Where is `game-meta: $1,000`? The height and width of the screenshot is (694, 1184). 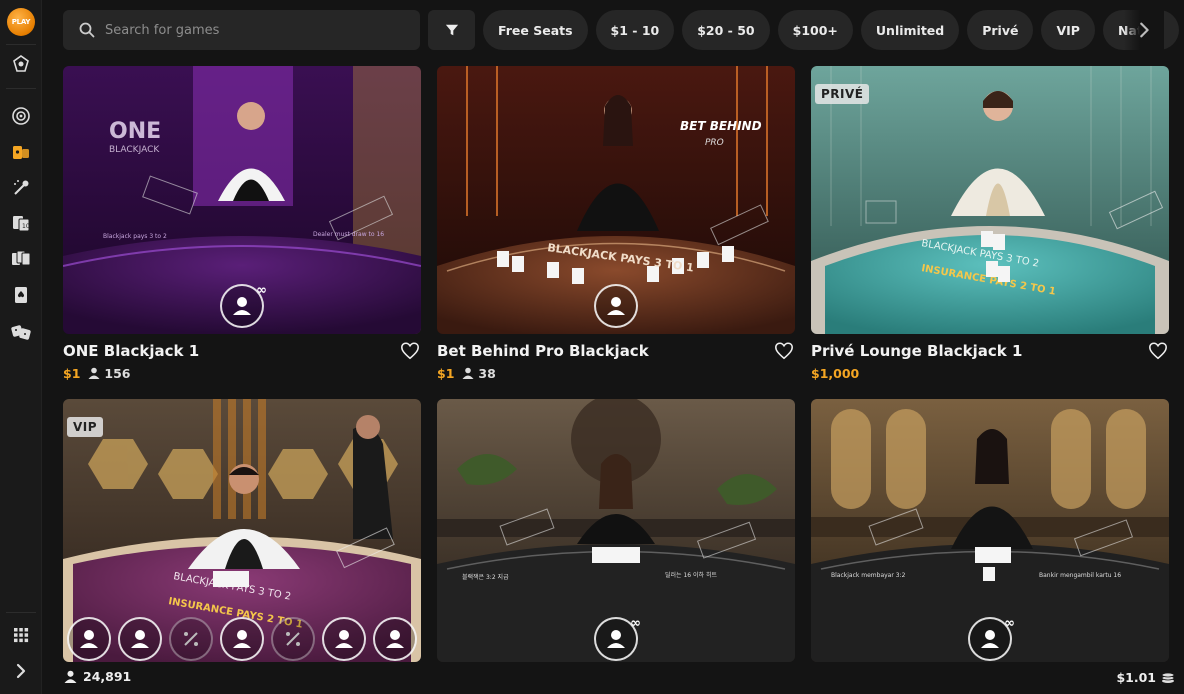 game-meta: $1,000 is located at coordinates (839, 373).